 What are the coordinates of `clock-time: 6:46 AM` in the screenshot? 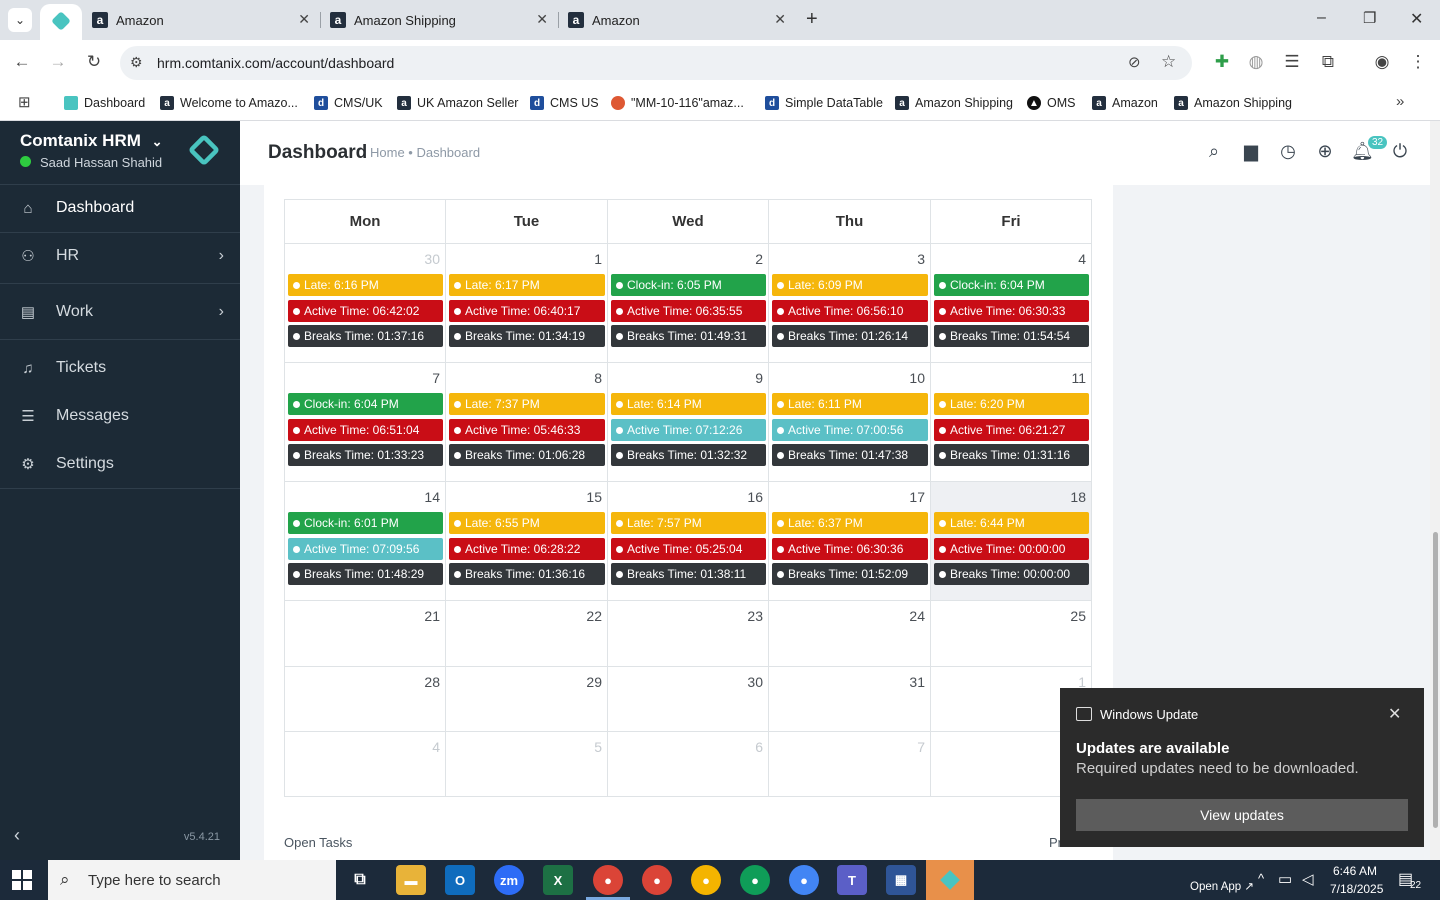 It's located at (1355, 871).